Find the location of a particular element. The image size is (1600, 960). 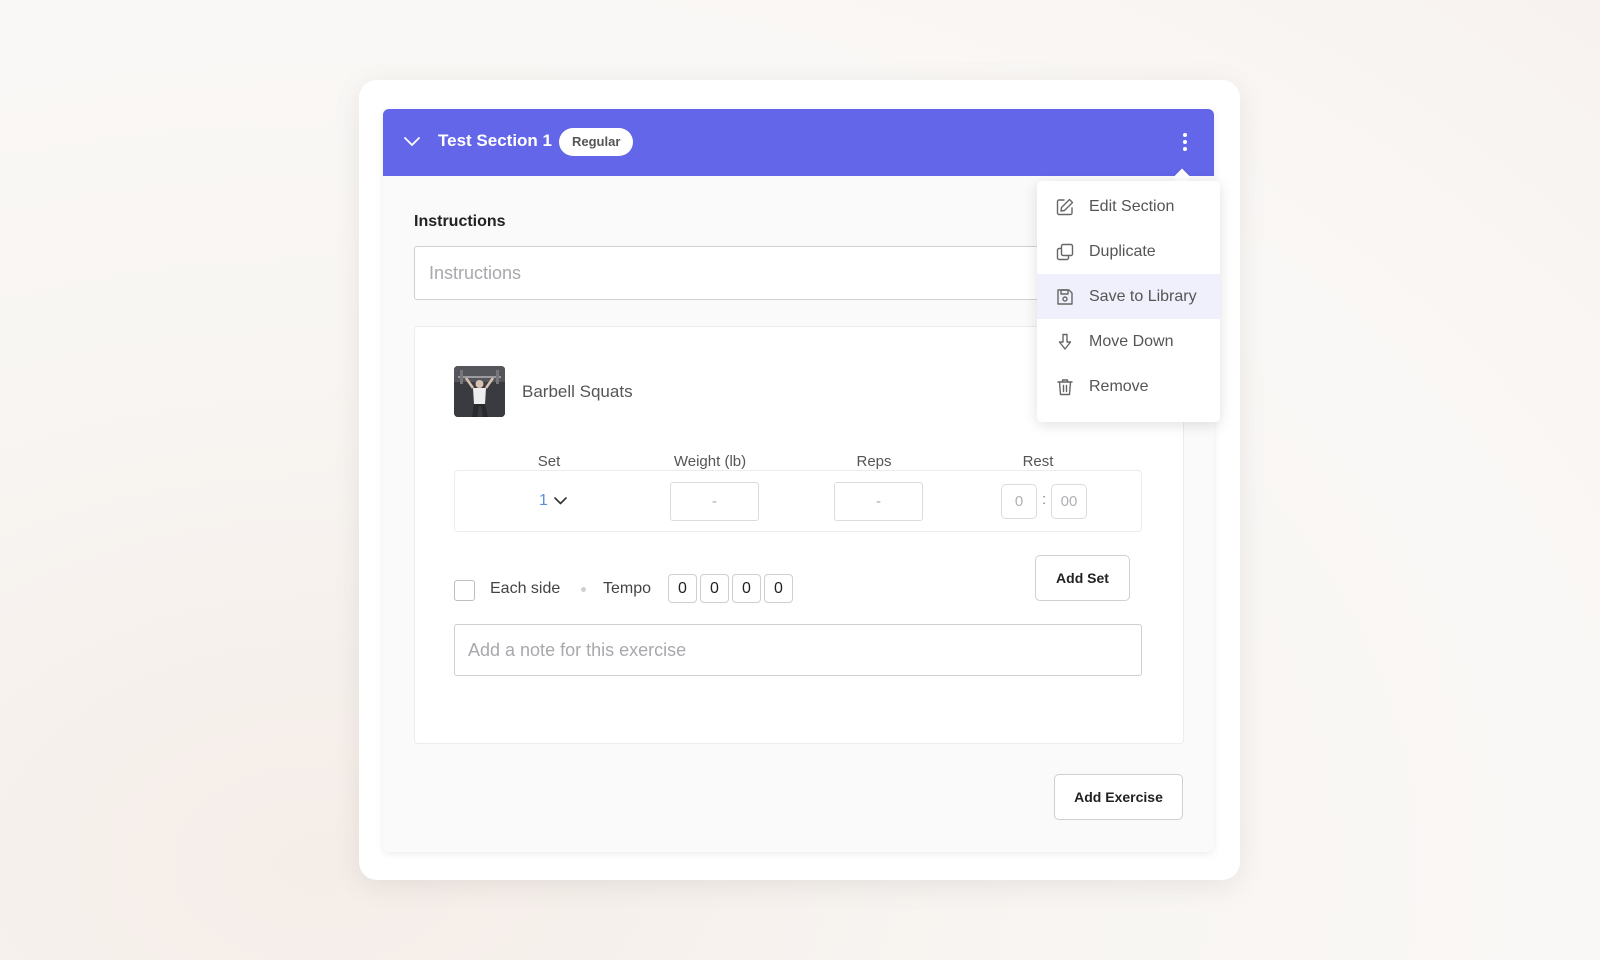

duplicate-icon is located at coordinates (1065, 252).